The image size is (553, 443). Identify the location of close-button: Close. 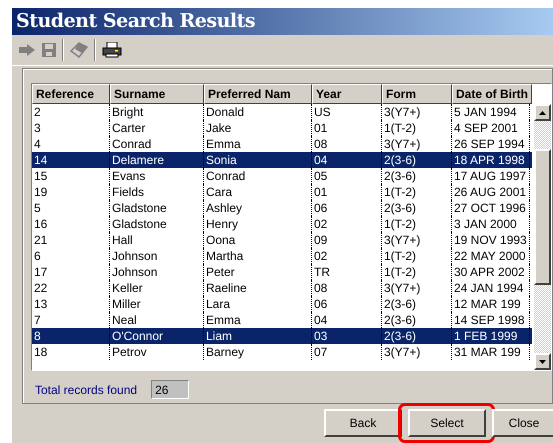
(522, 423).